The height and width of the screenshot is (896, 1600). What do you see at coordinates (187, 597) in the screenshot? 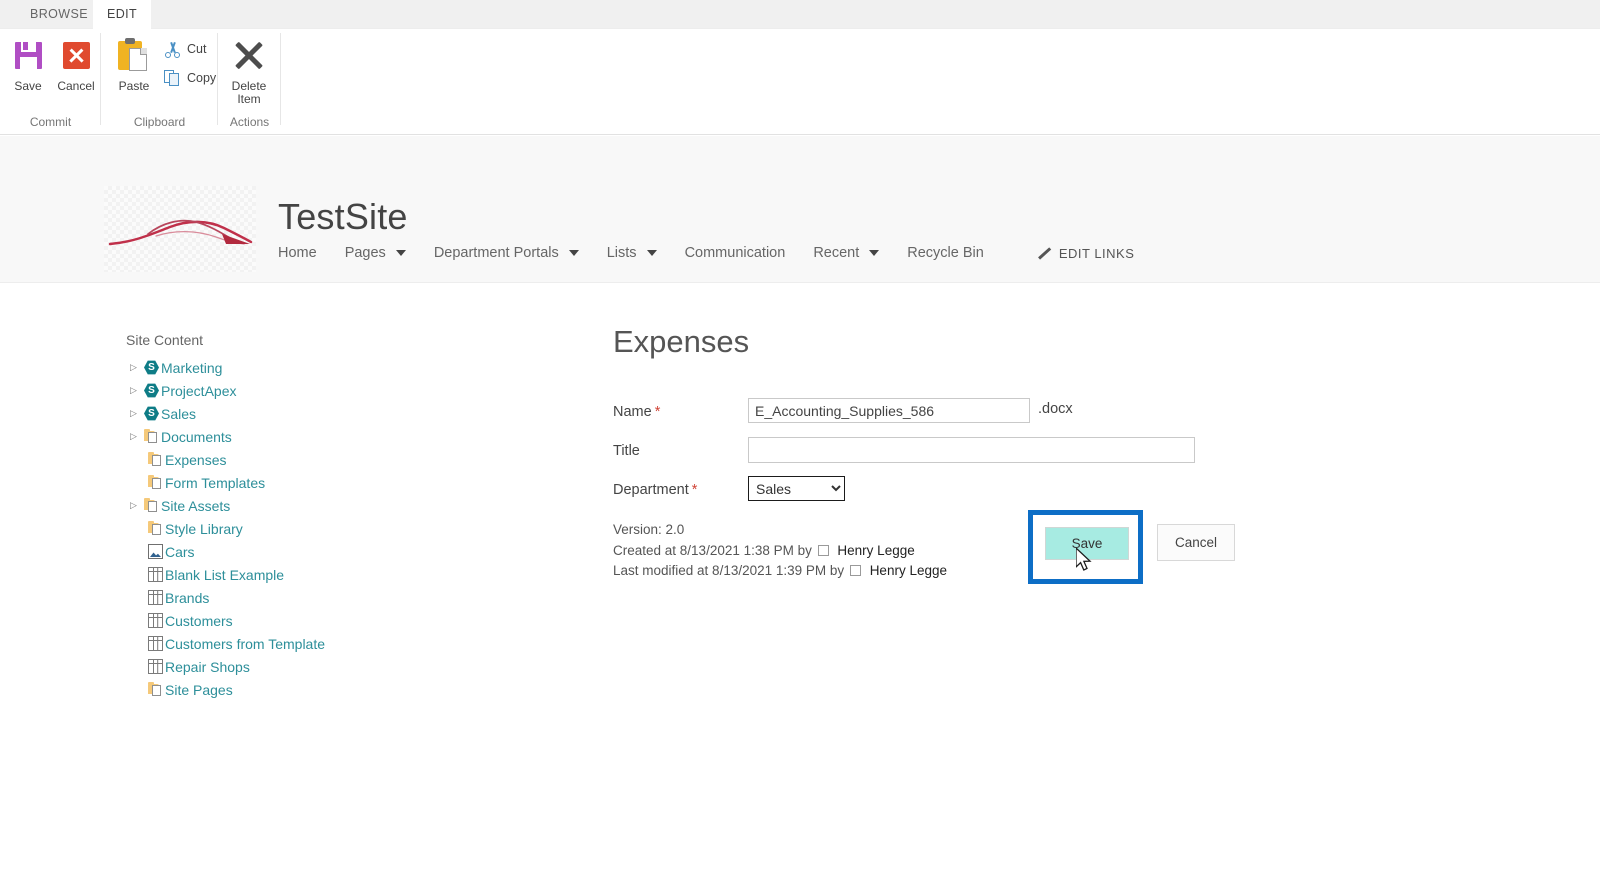
I see `tree-item-label: Brands` at bounding box center [187, 597].